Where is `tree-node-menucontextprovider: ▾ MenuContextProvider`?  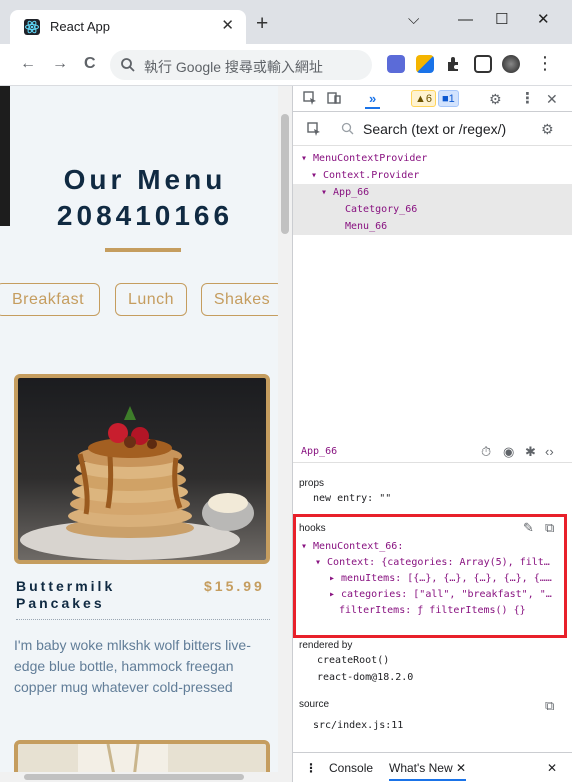
tree-node-menucontextprovider: ▾ MenuContextProvider is located at coordinates (432, 158).